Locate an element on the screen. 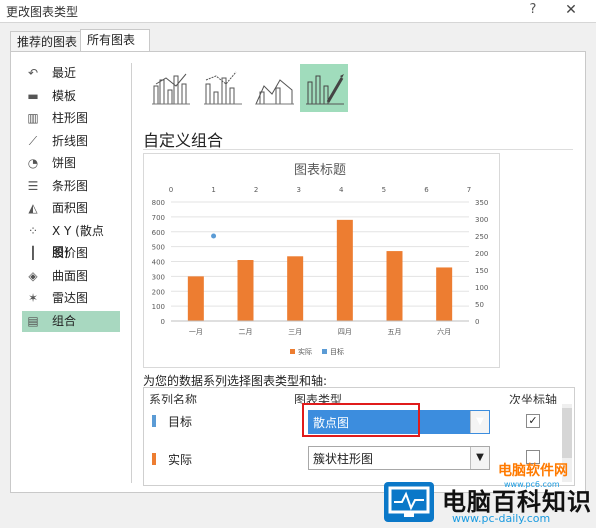  sidebar-item: ☰ 条形图 is located at coordinates (71, 186).